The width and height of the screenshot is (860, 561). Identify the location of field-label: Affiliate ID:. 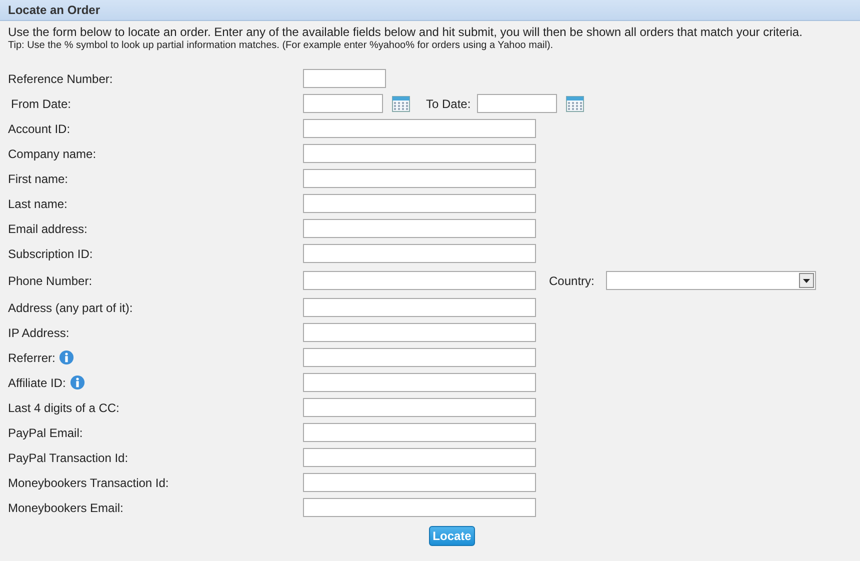
(37, 383).